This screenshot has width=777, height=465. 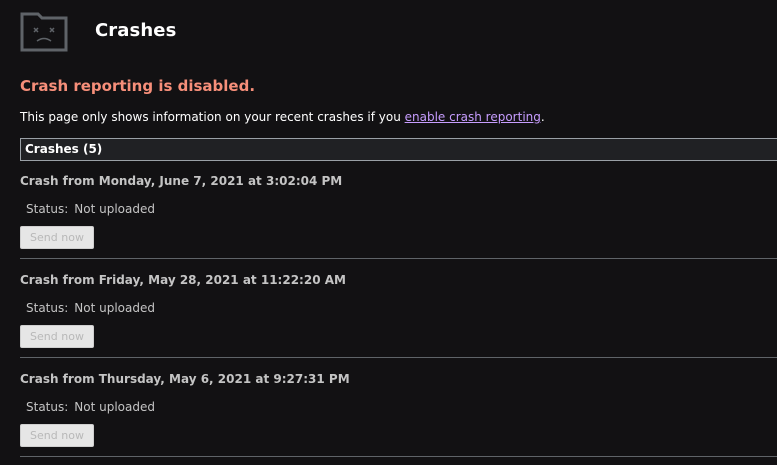 I want to click on crash-reporting-disabled-heading: Crash reporting is disabled., so click(x=138, y=86).